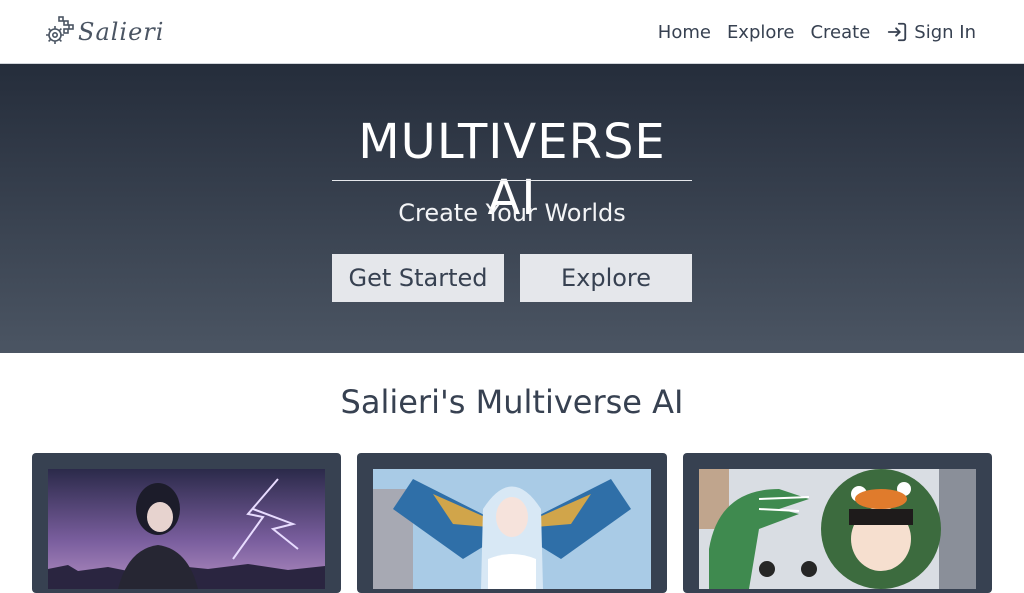  What do you see at coordinates (606, 278) in the screenshot?
I see `explore-button: Explore` at bounding box center [606, 278].